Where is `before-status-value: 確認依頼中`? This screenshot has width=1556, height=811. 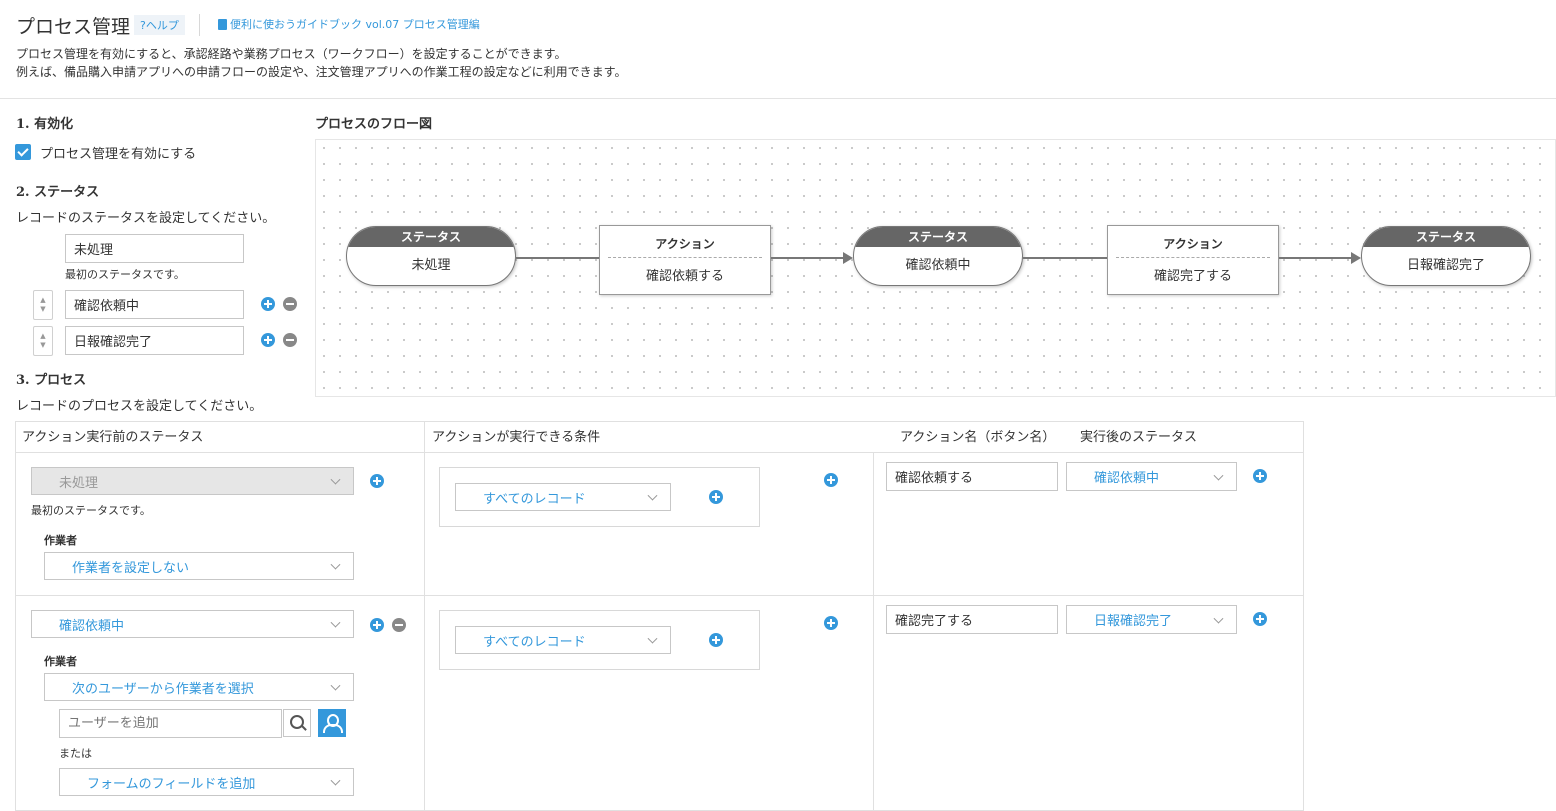 before-status-value: 確認依頼中 is located at coordinates (92, 626).